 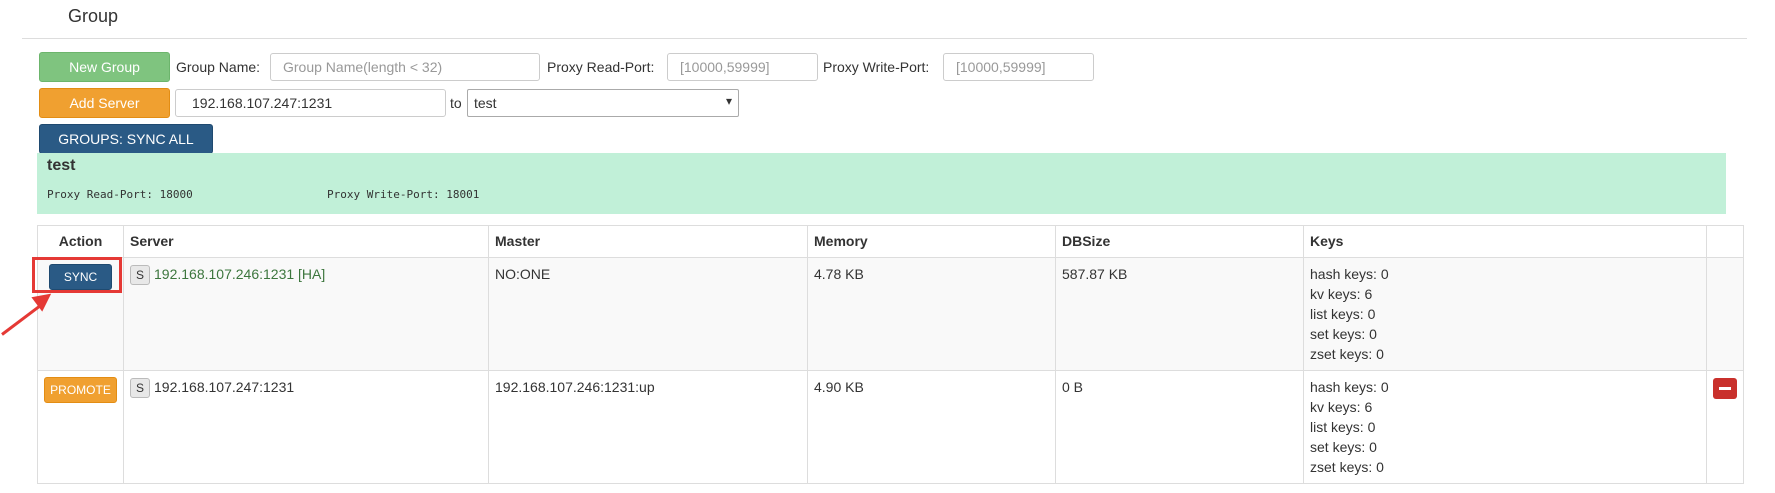 What do you see at coordinates (1725, 241) in the screenshot?
I see `header-extra` at bounding box center [1725, 241].